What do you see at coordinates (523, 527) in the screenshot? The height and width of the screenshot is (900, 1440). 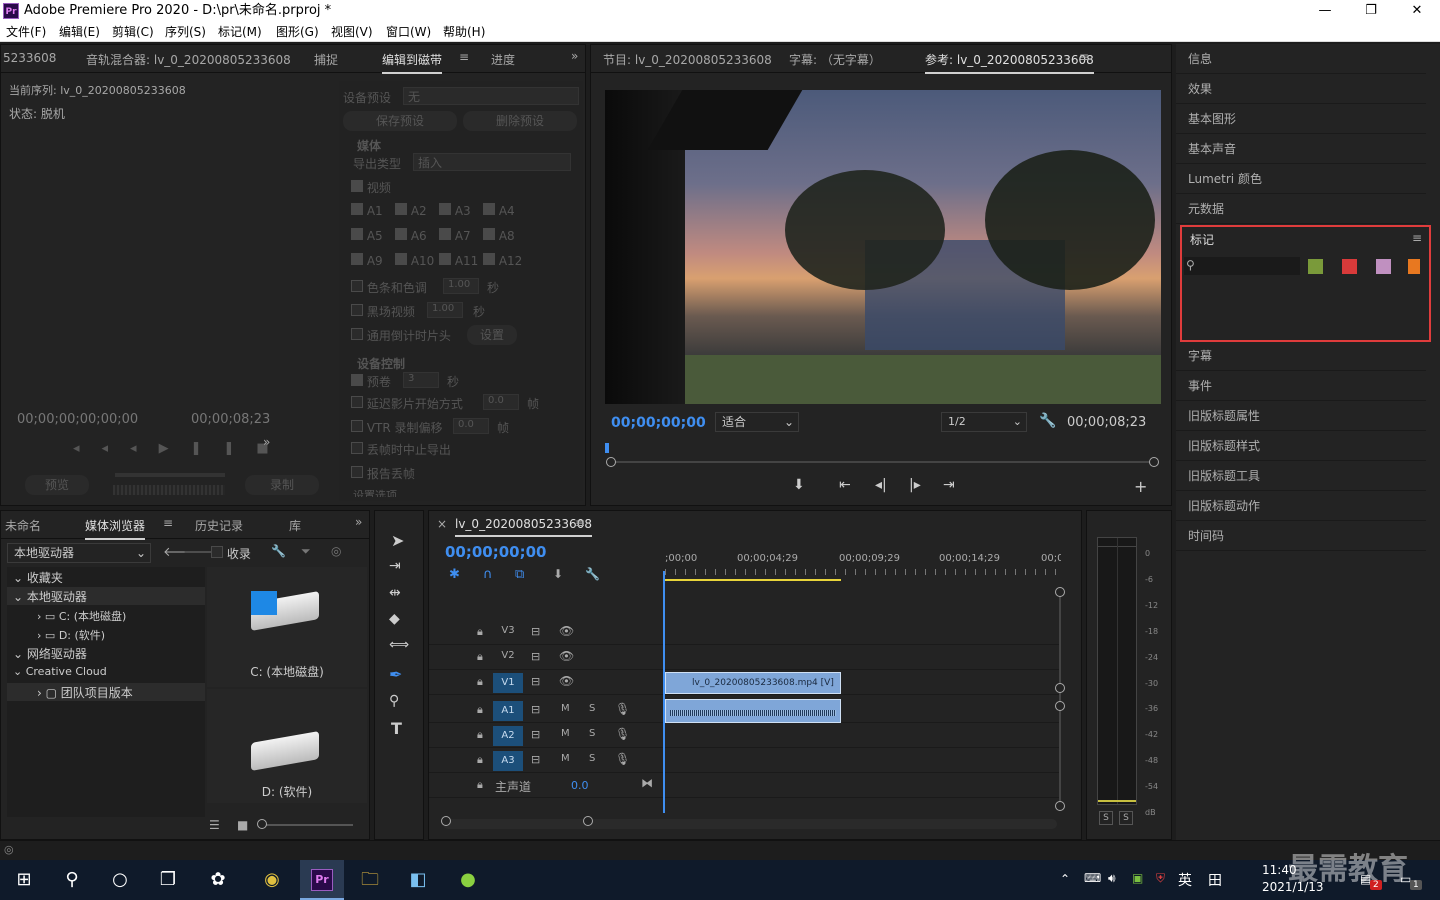 I see `tab-sequence: lv_0_20200805233608` at bounding box center [523, 527].